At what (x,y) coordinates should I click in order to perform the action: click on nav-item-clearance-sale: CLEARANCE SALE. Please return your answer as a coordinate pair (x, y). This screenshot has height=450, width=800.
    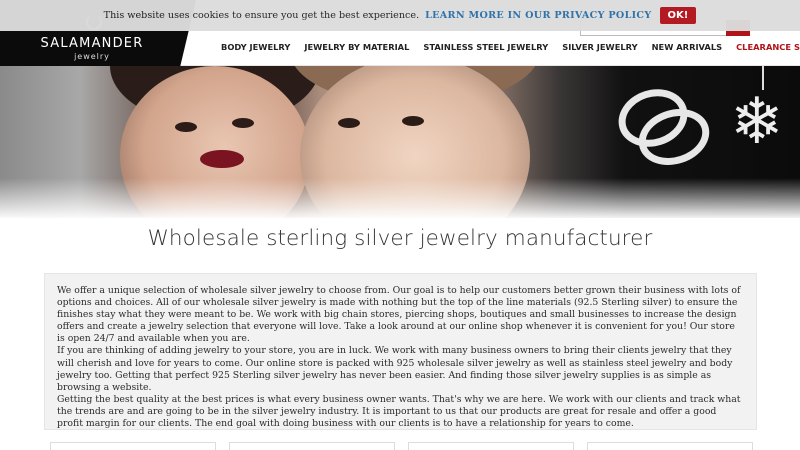
    Looking at the image, I should click on (764, 47).